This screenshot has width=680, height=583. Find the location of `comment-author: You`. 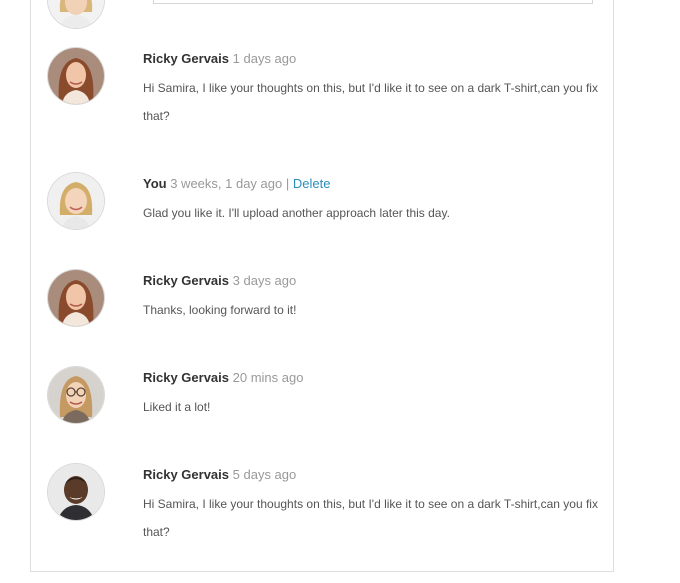

comment-author: You is located at coordinates (155, 183).